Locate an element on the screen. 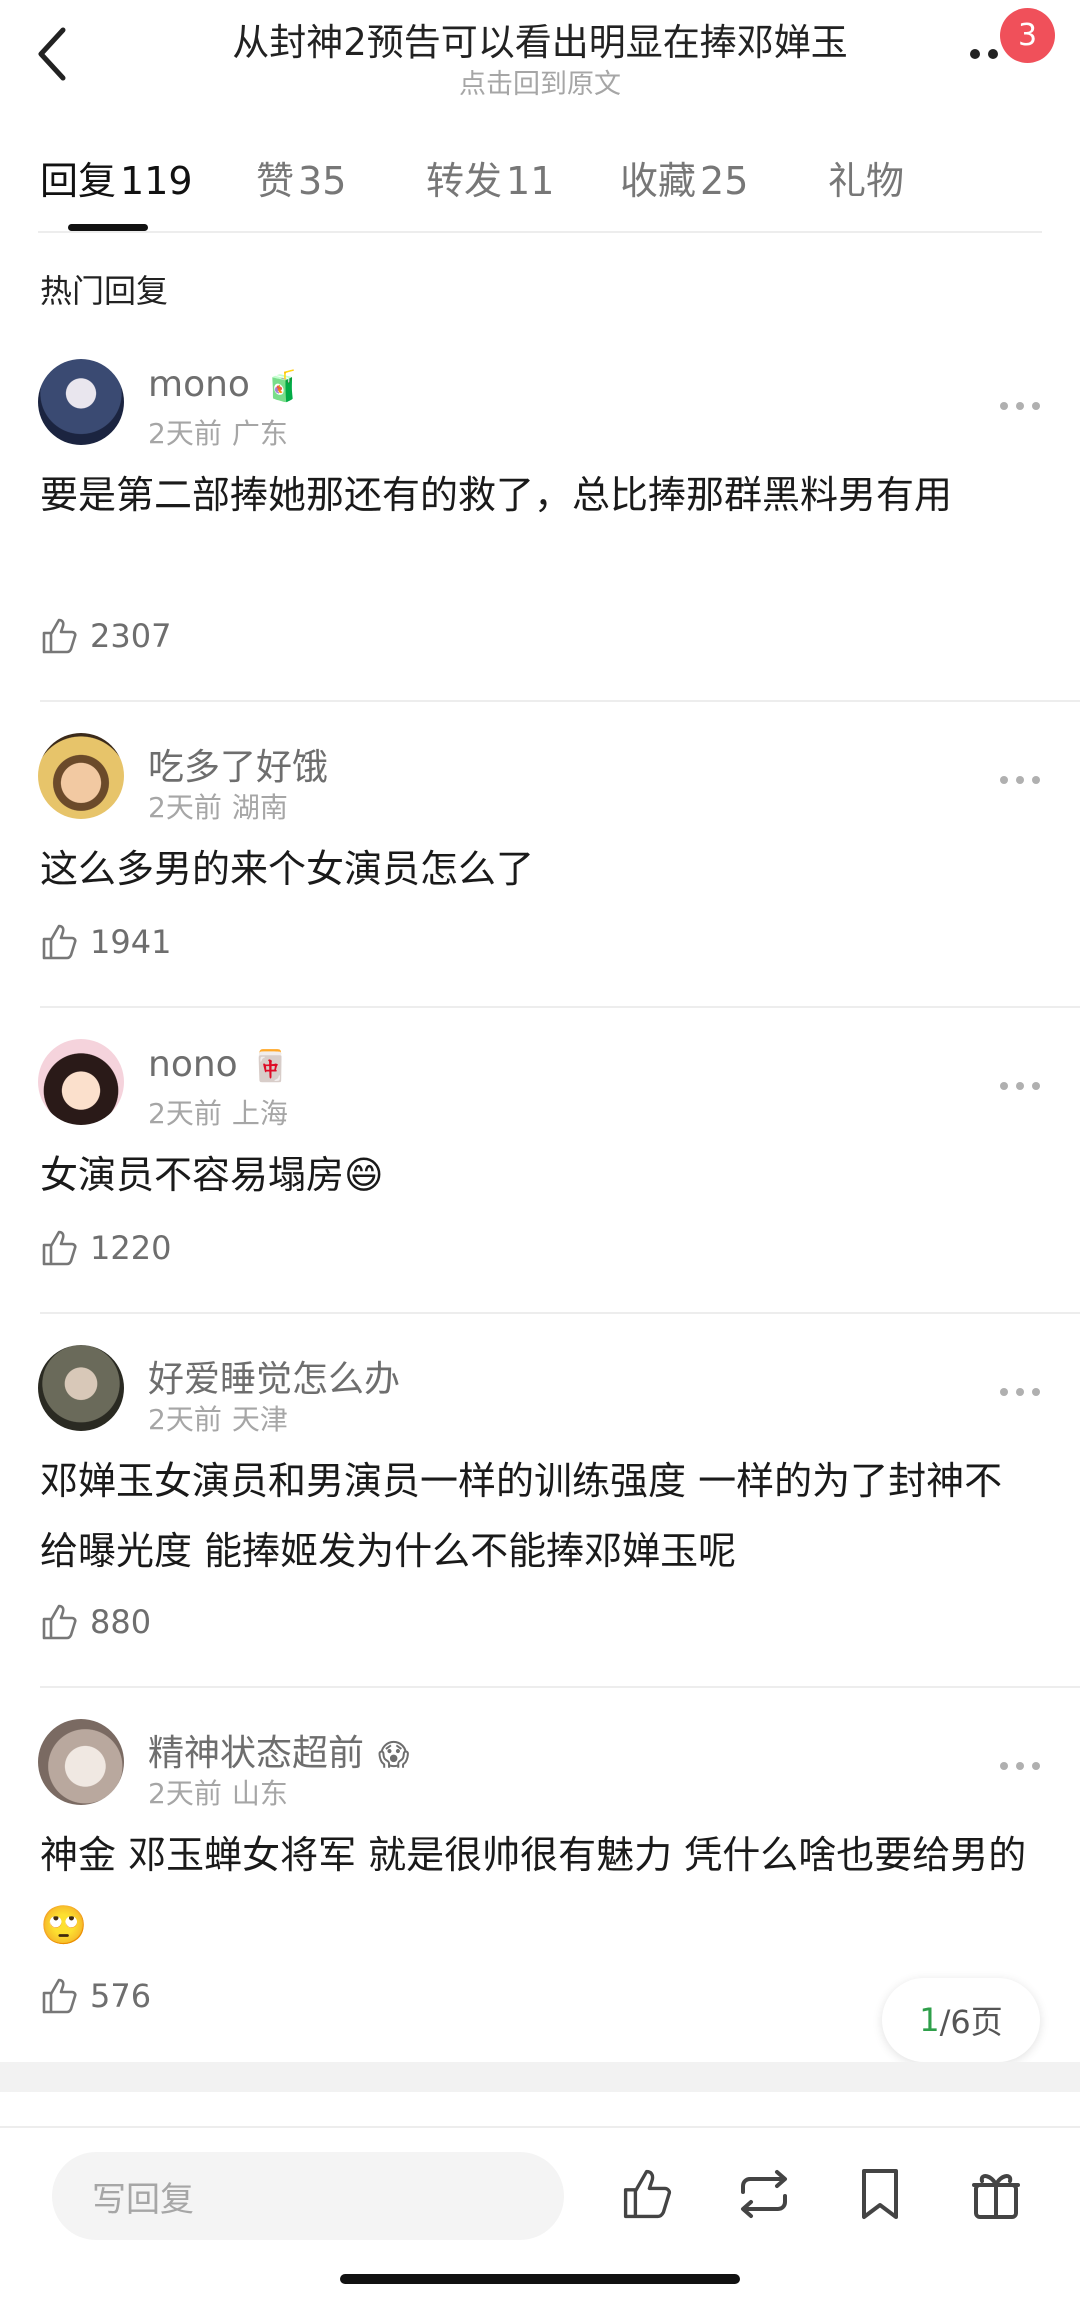 The height and width of the screenshot is (2300, 1080). username: 吃多了好饿 is located at coordinates (238, 764).